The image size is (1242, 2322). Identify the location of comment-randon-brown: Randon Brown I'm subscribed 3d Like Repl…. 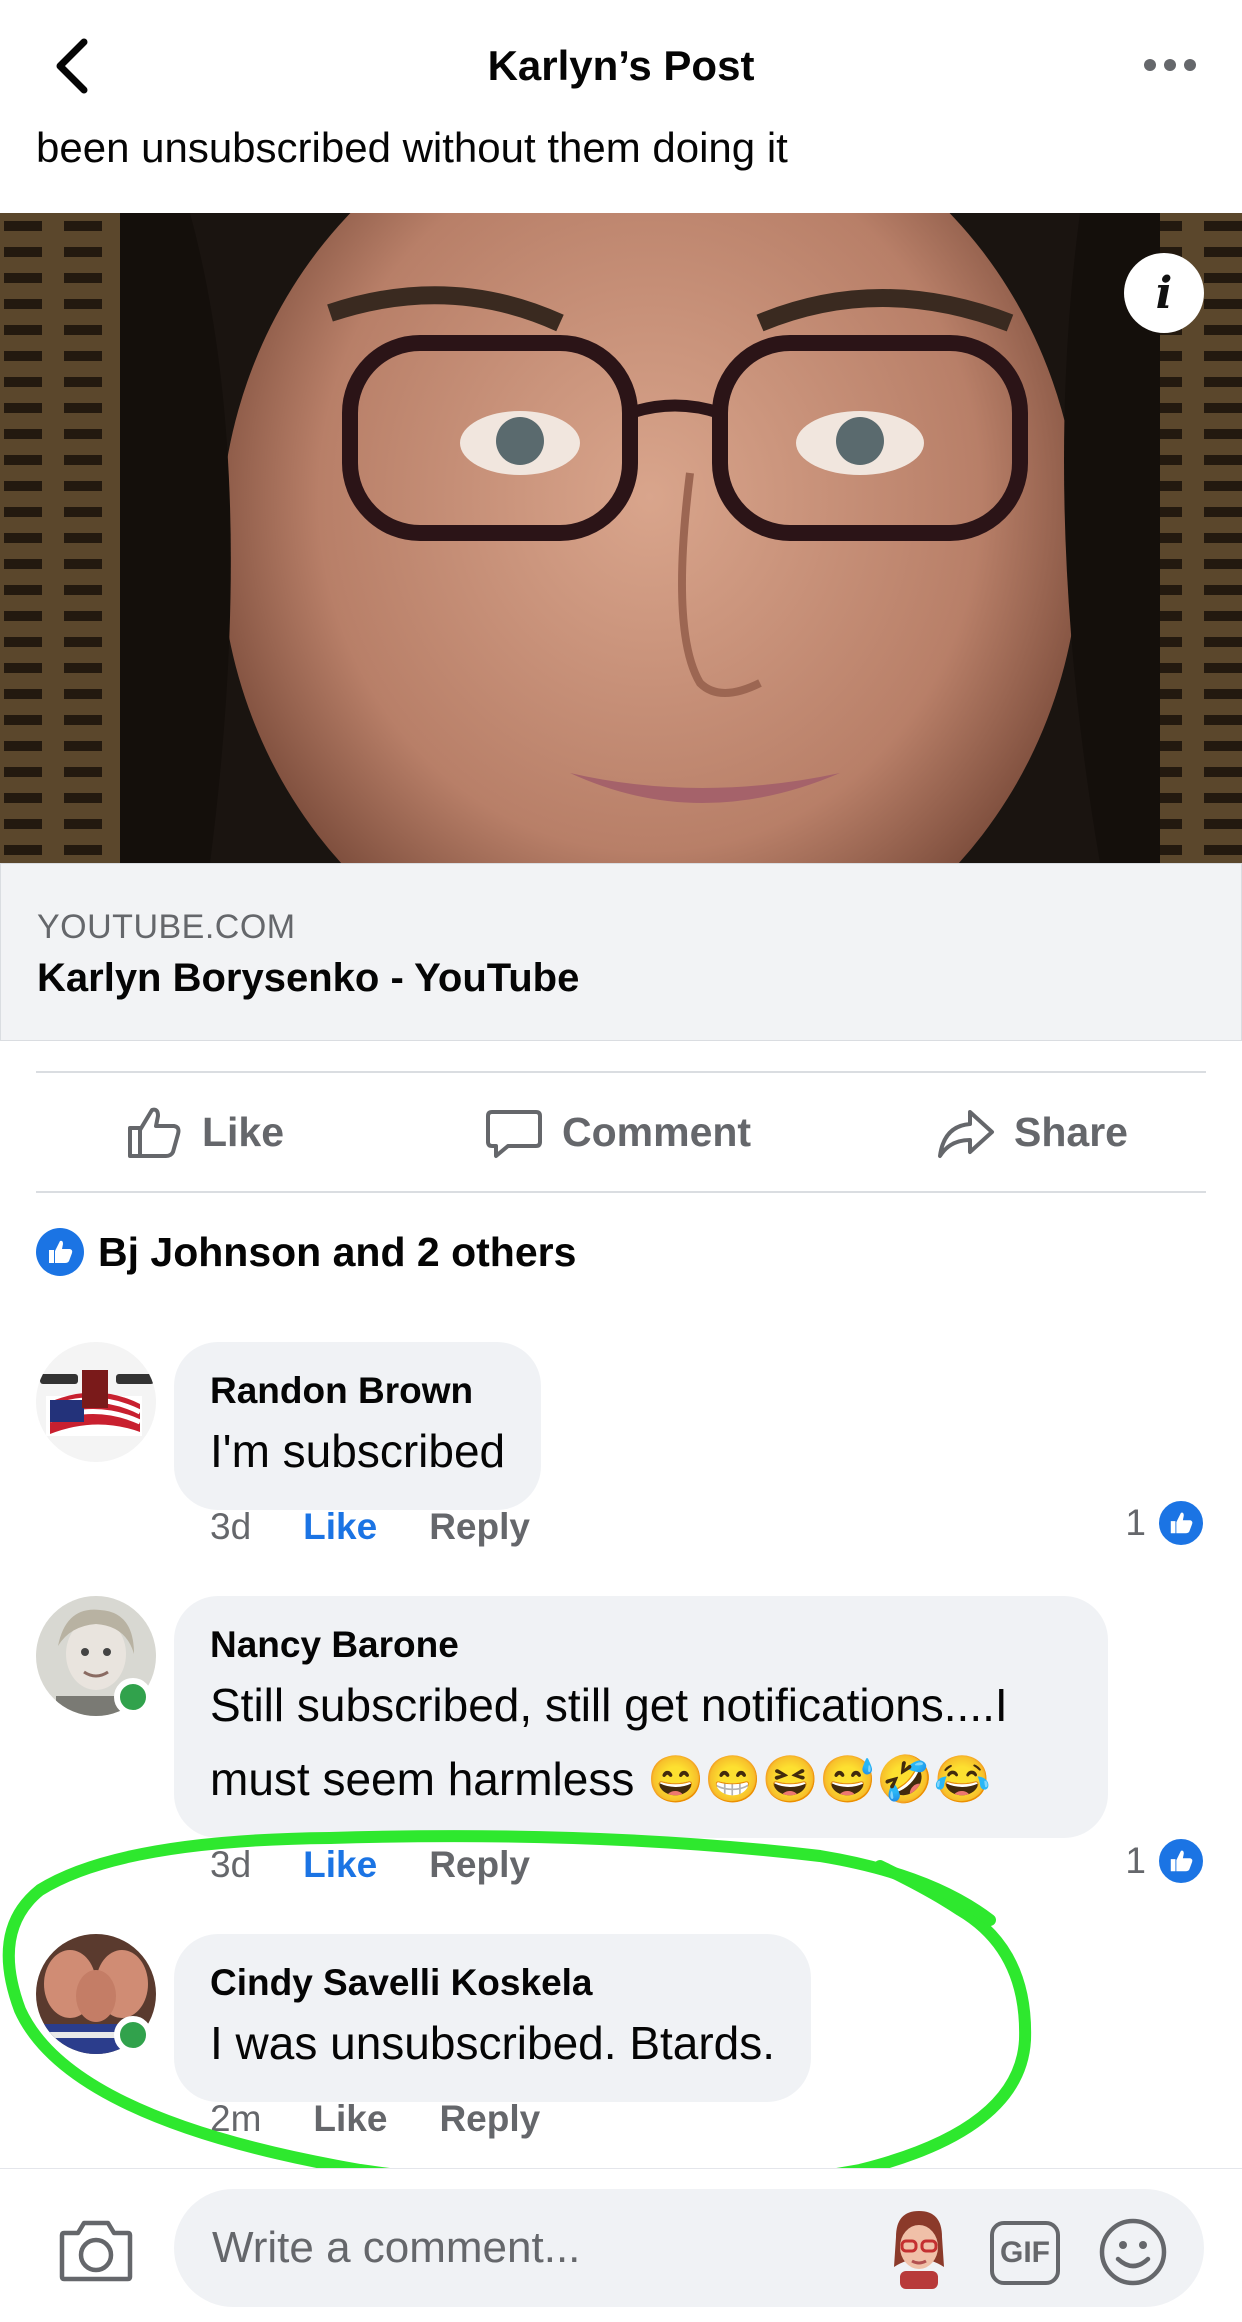
(621, 1445).